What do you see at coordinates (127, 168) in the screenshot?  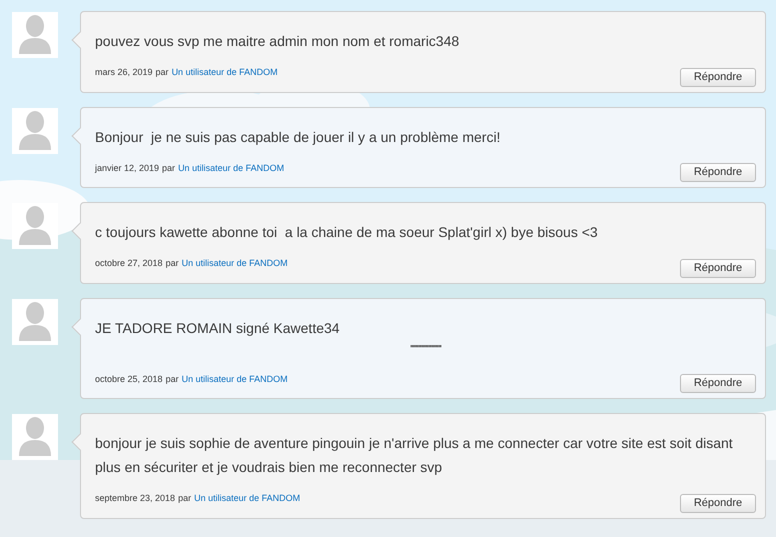 I see `comment-date: janvier 12, 2019` at bounding box center [127, 168].